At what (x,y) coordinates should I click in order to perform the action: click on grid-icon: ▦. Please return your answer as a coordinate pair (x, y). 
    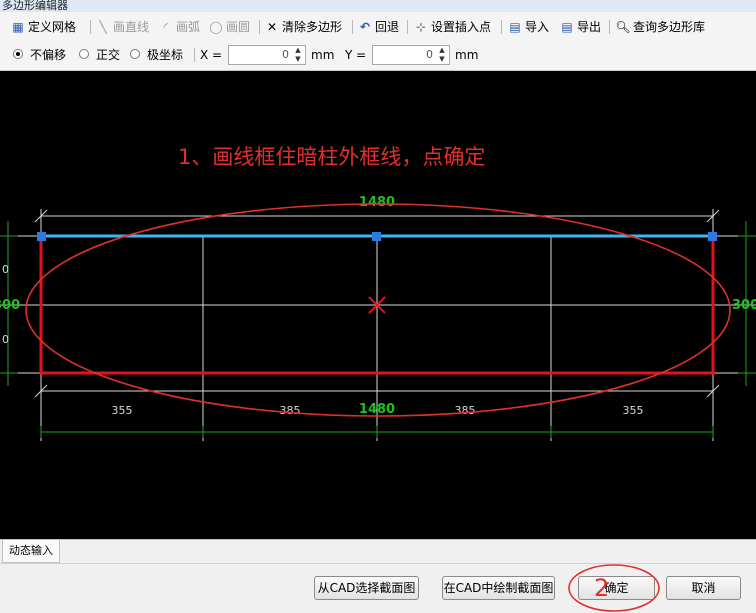
    Looking at the image, I should click on (18, 27).